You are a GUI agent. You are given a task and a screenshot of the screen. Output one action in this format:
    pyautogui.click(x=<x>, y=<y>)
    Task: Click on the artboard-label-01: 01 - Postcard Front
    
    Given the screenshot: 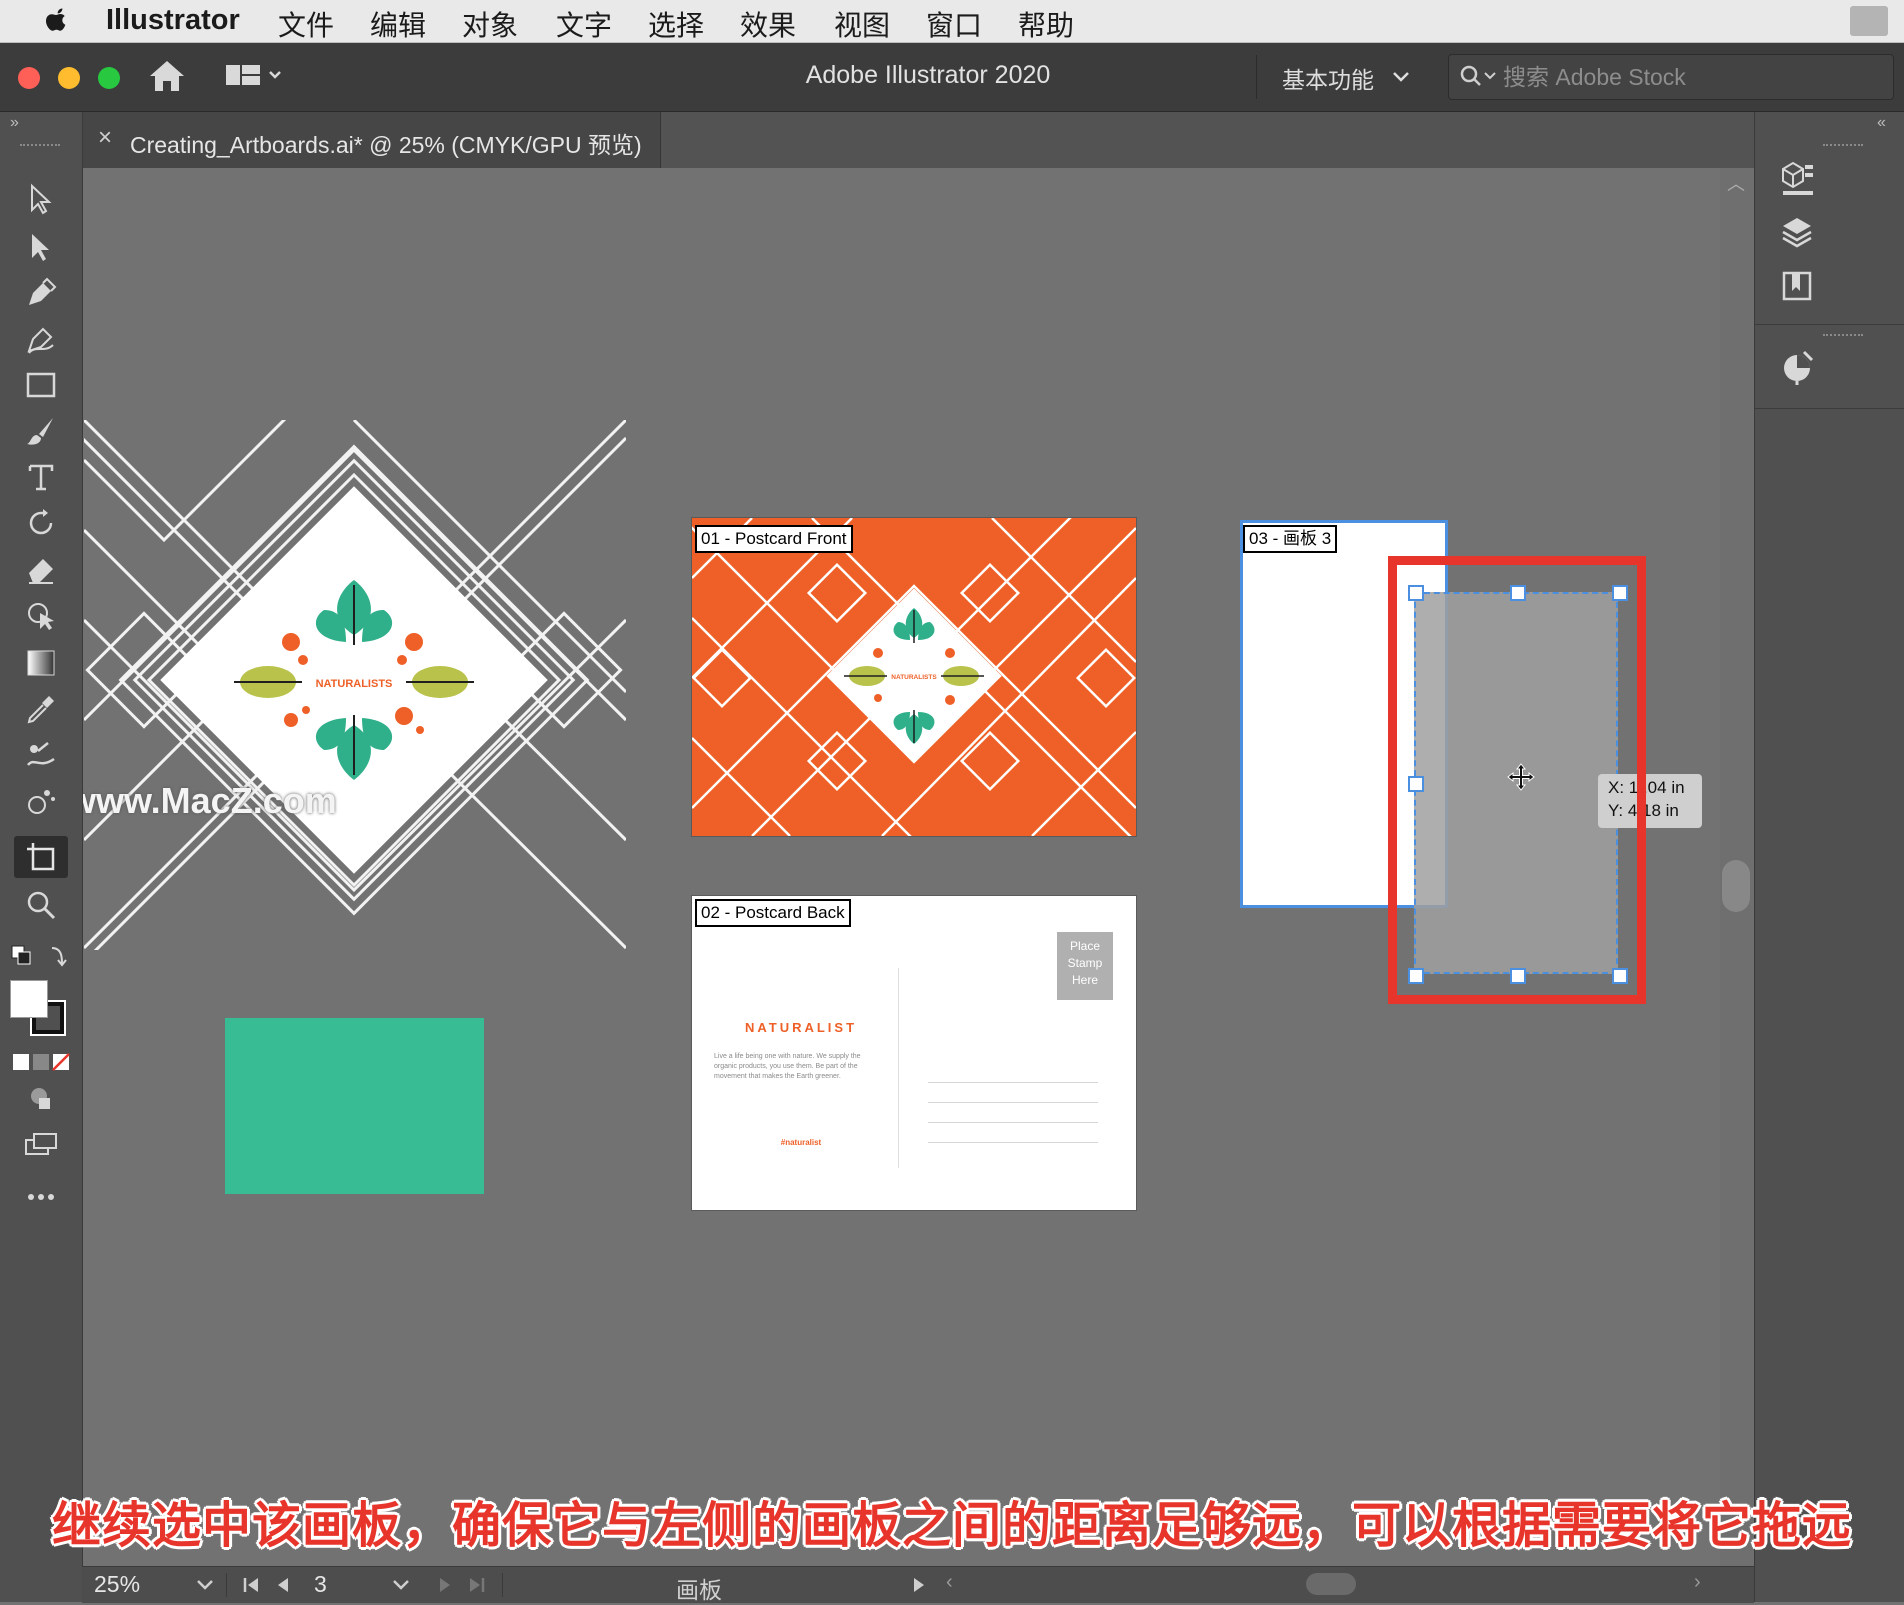 What is the action you would take?
    pyautogui.click(x=774, y=539)
    